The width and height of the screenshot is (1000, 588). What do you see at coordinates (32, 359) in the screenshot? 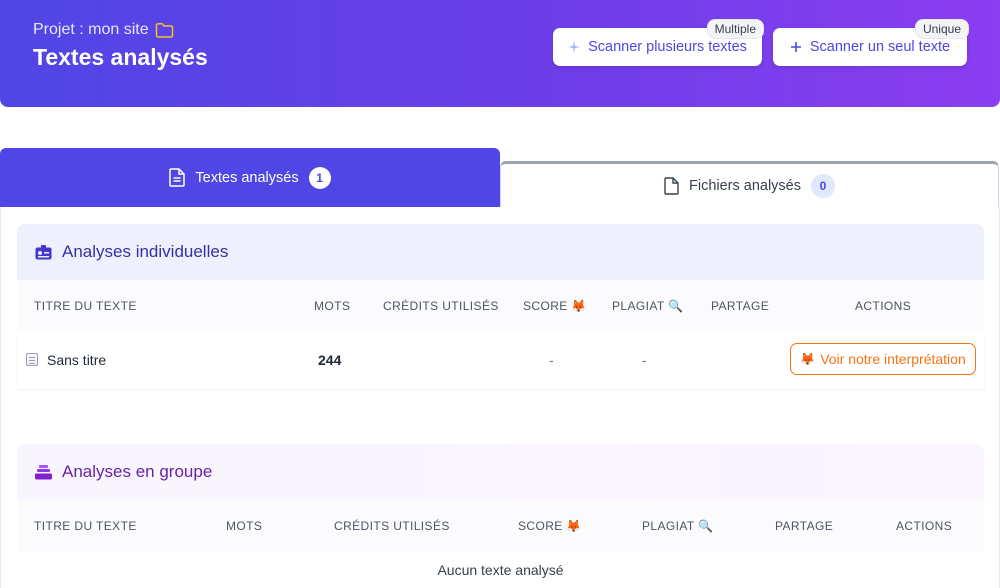
I see `text-icon` at bounding box center [32, 359].